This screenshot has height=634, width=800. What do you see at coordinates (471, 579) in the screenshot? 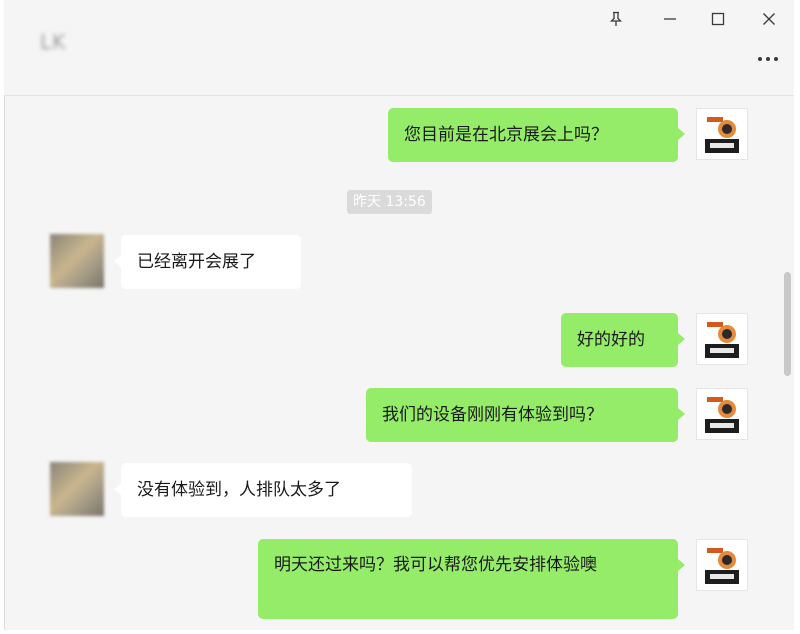
I see `outgoing-message-bubble: 明天还过来吗？我可以帮您优先安排体验噢` at bounding box center [471, 579].